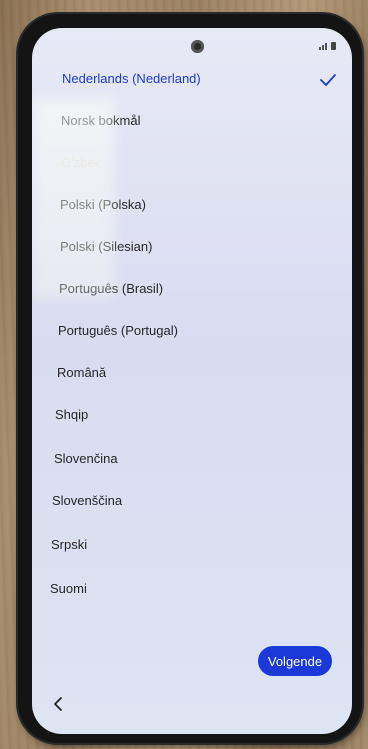 Image resolution: width=368 pixels, height=749 pixels. Describe the element at coordinates (86, 459) in the screenshot. I see `language-option: Slovenčina` at that location.